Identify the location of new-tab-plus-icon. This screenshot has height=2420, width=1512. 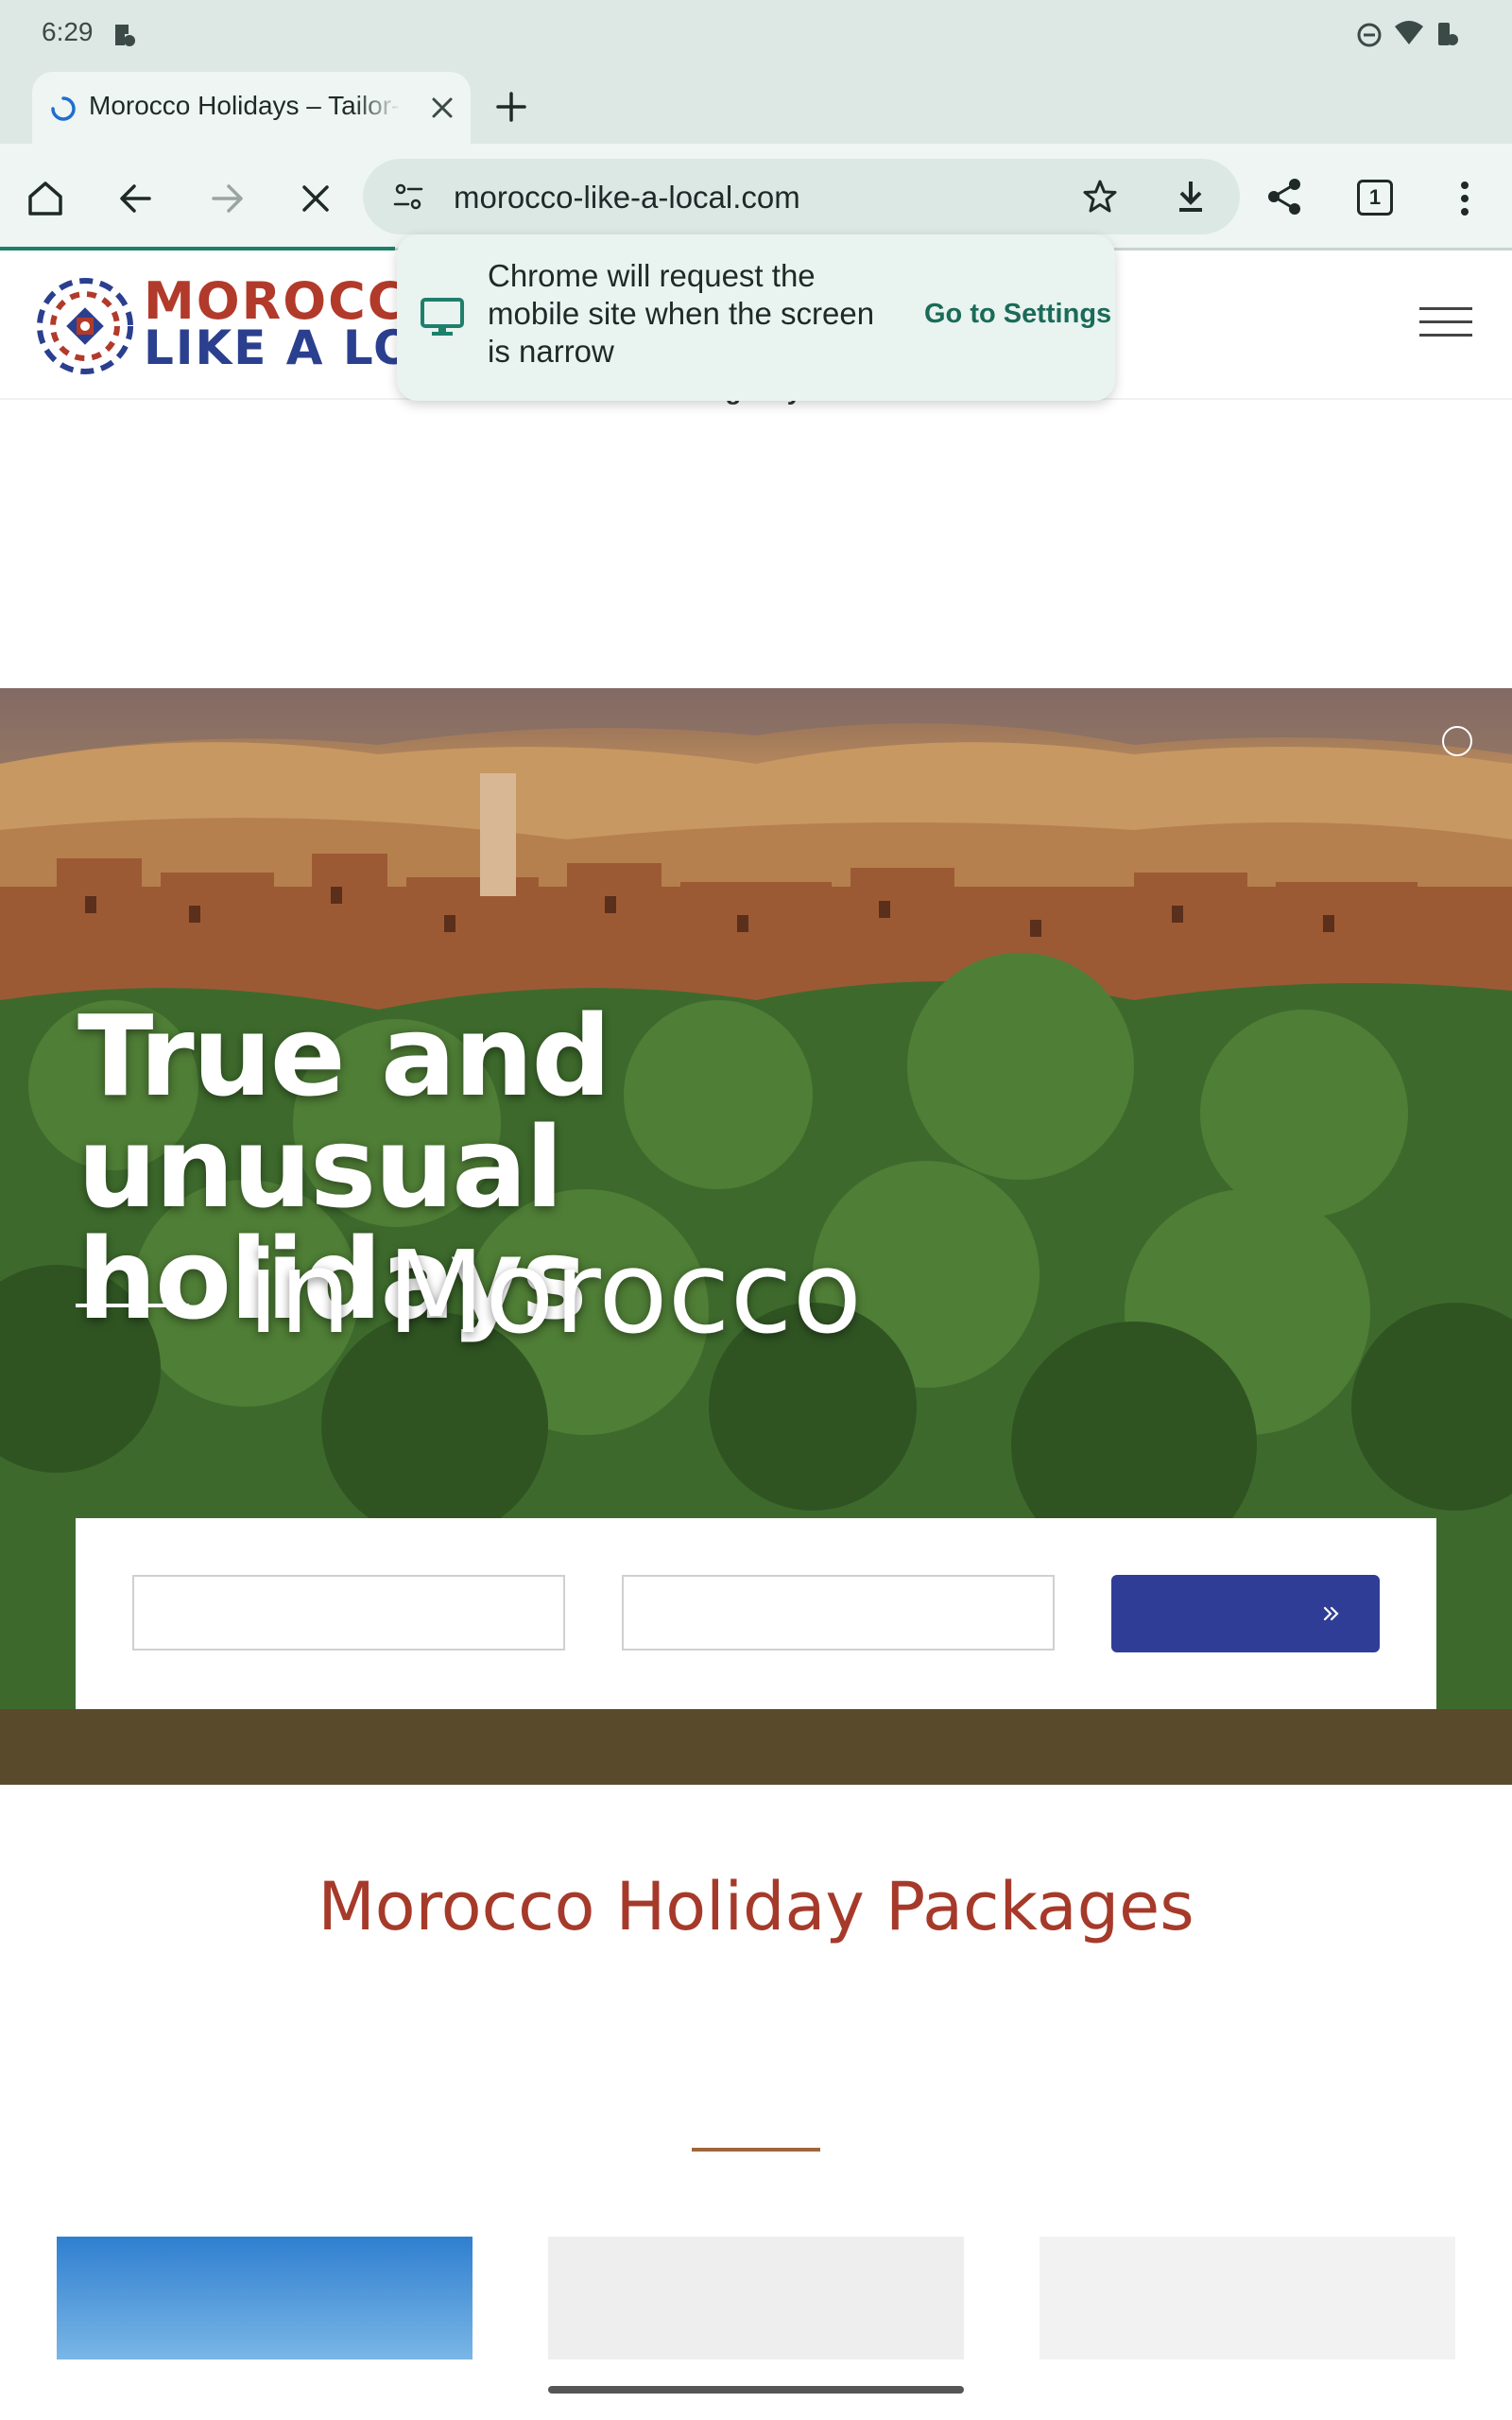
(511, 107).